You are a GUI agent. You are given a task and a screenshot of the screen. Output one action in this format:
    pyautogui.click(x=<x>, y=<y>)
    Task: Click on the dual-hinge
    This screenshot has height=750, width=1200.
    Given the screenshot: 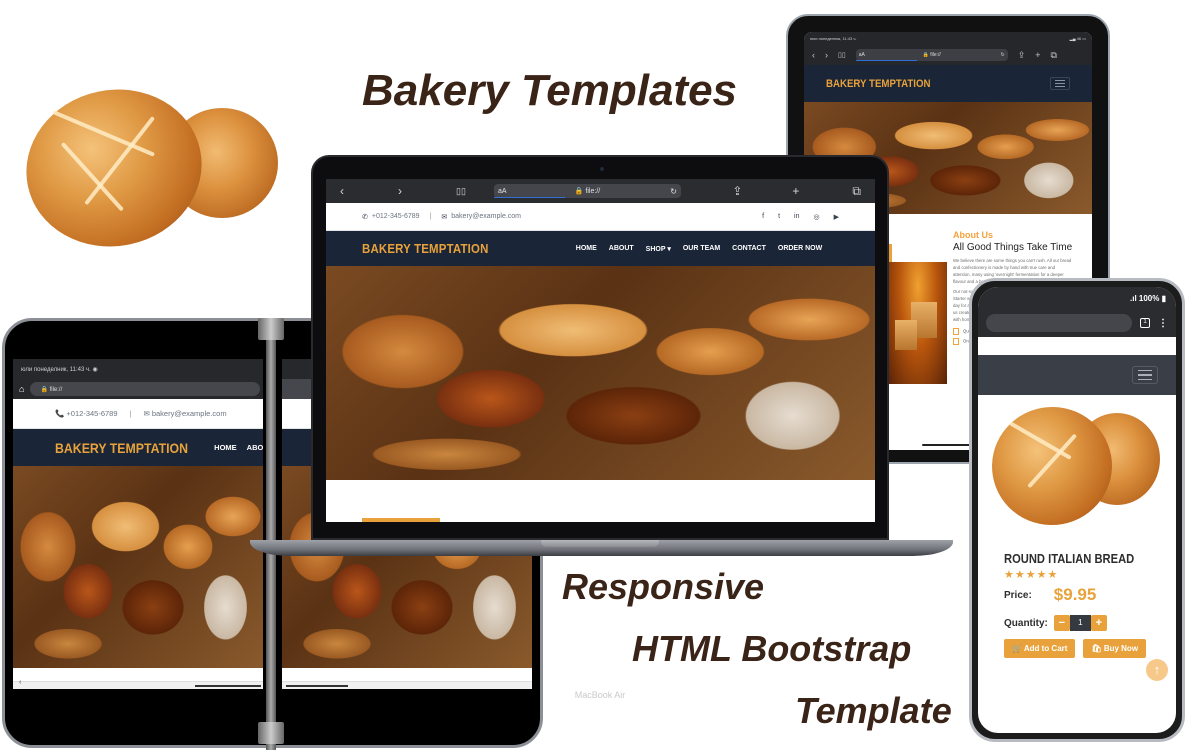 What is the action you would take?
    pyautogui.click(x=271, y=534)
    